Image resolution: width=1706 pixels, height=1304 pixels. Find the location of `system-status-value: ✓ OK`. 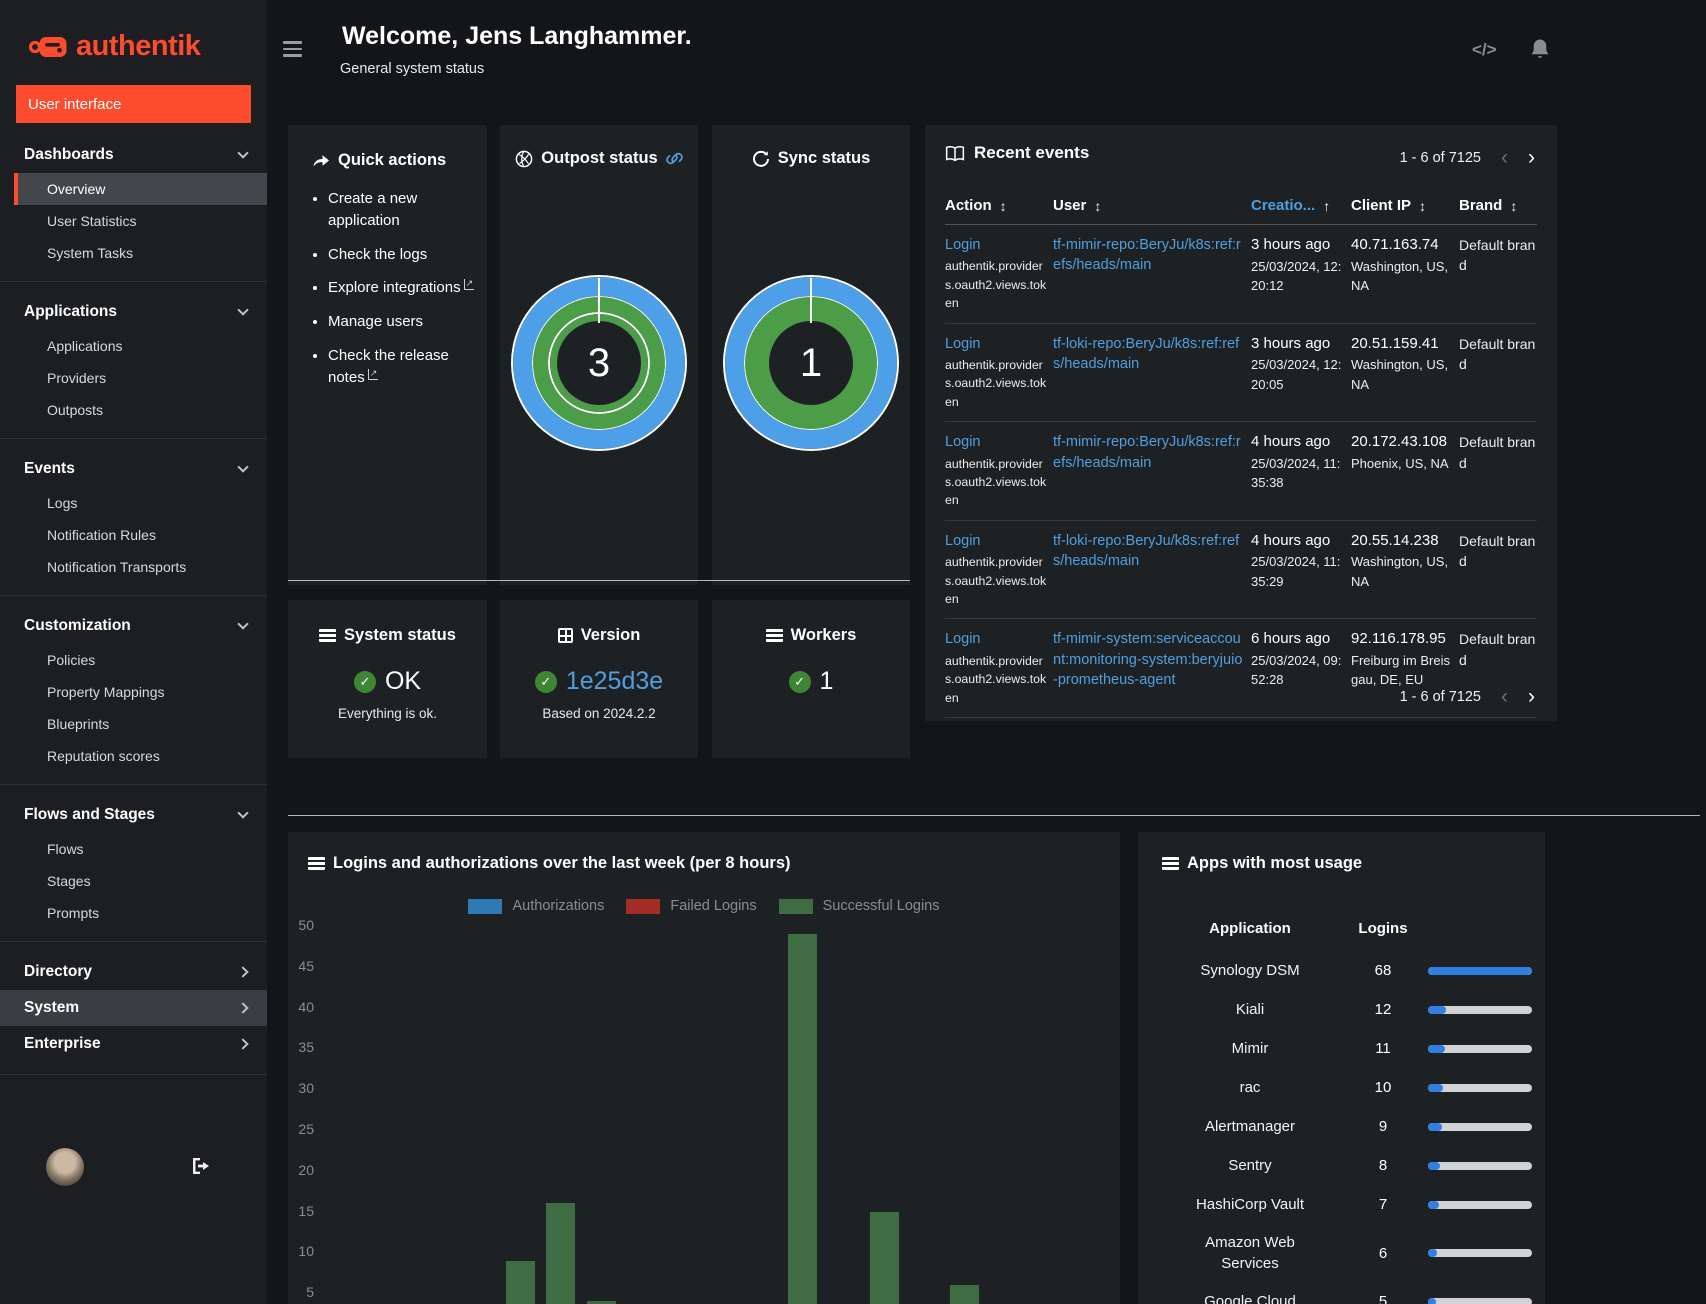

system-status-value: ✓ OK is located at coordinates (387, 681).